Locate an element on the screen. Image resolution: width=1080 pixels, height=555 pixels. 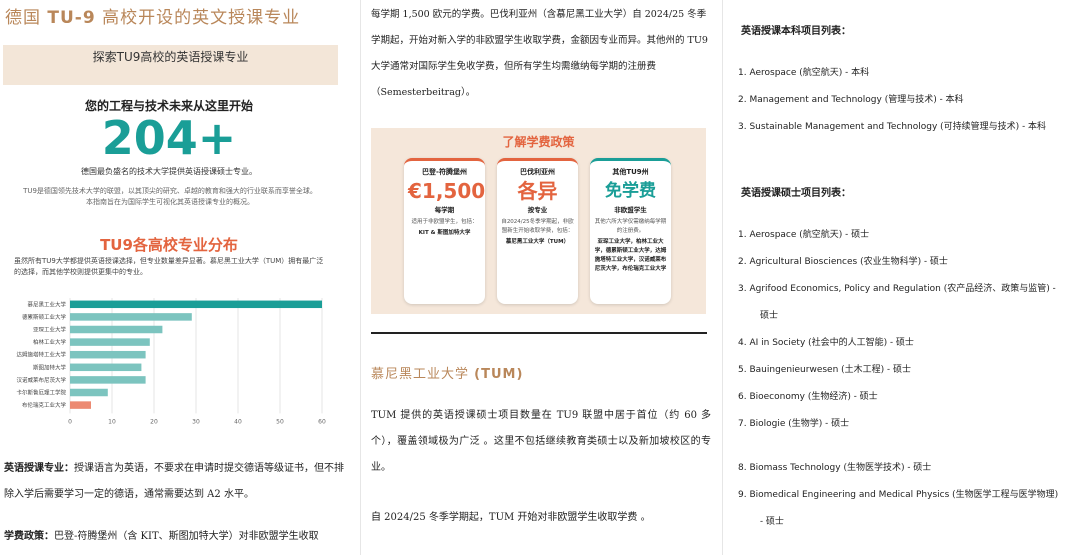
list-item: 7. Biologie (生物学) - 硕士 is located at coordinates (794, 424).